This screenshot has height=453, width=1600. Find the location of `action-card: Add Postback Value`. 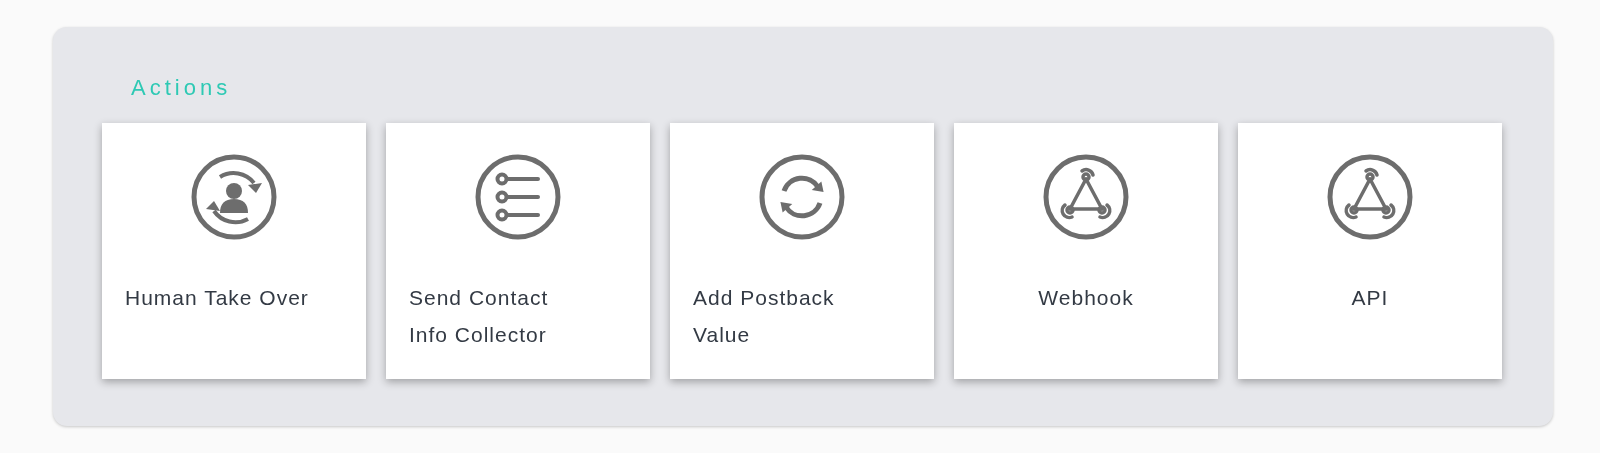

action-card: Add Postback Value is located at coordinates (802, 251).